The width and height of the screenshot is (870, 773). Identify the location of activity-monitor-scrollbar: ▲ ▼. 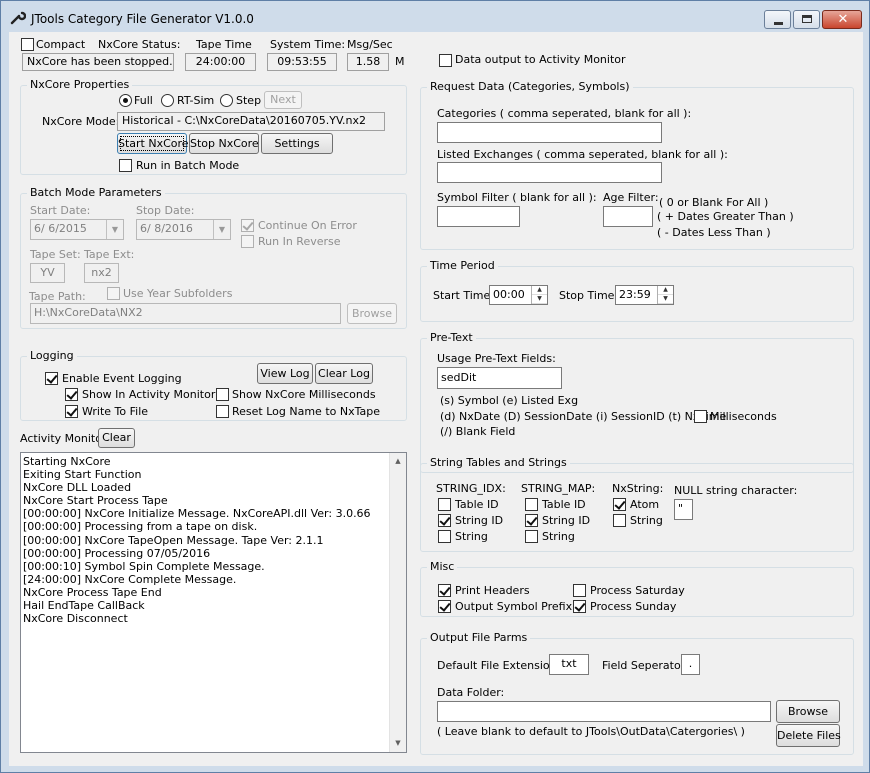
(397, 602).